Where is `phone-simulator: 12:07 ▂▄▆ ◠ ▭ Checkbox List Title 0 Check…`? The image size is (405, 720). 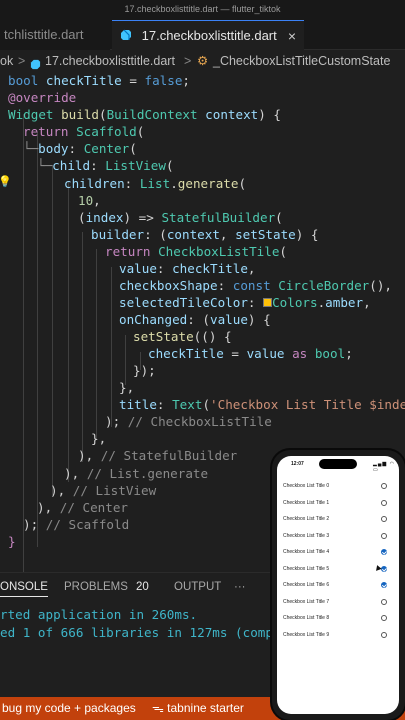
phone-simulator: 12:07 ▂▄▆ ◠ ▭ Checkbox List Title 0 Check… is located at coordinates (338, 585).